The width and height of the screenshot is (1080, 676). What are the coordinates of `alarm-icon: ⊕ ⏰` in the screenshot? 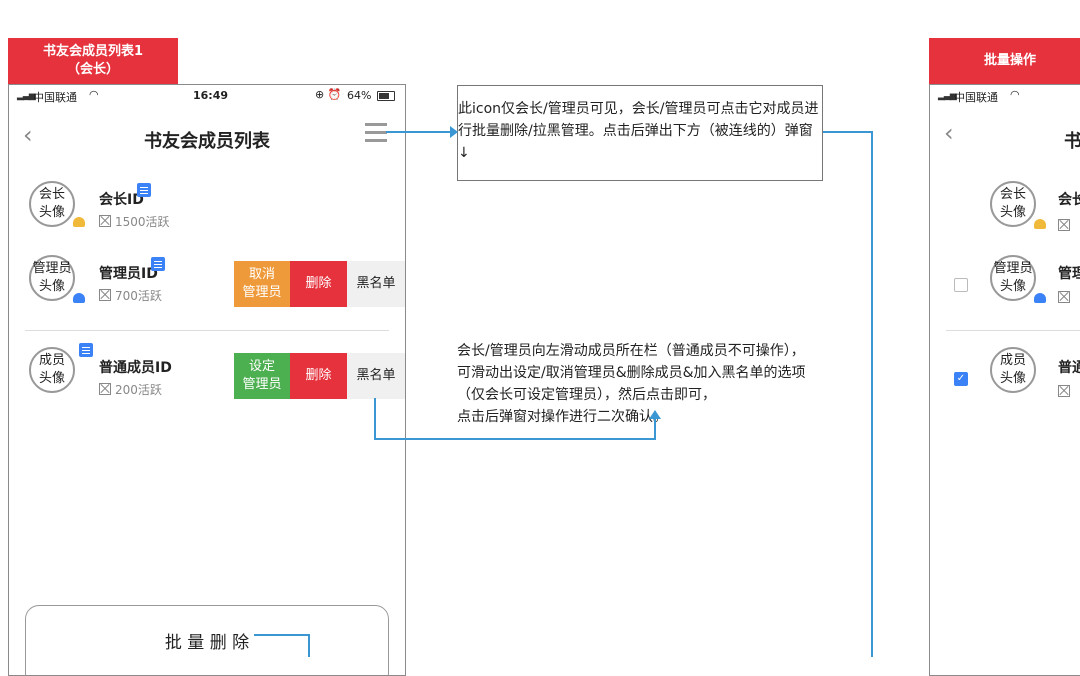 It's located at (328, 94).